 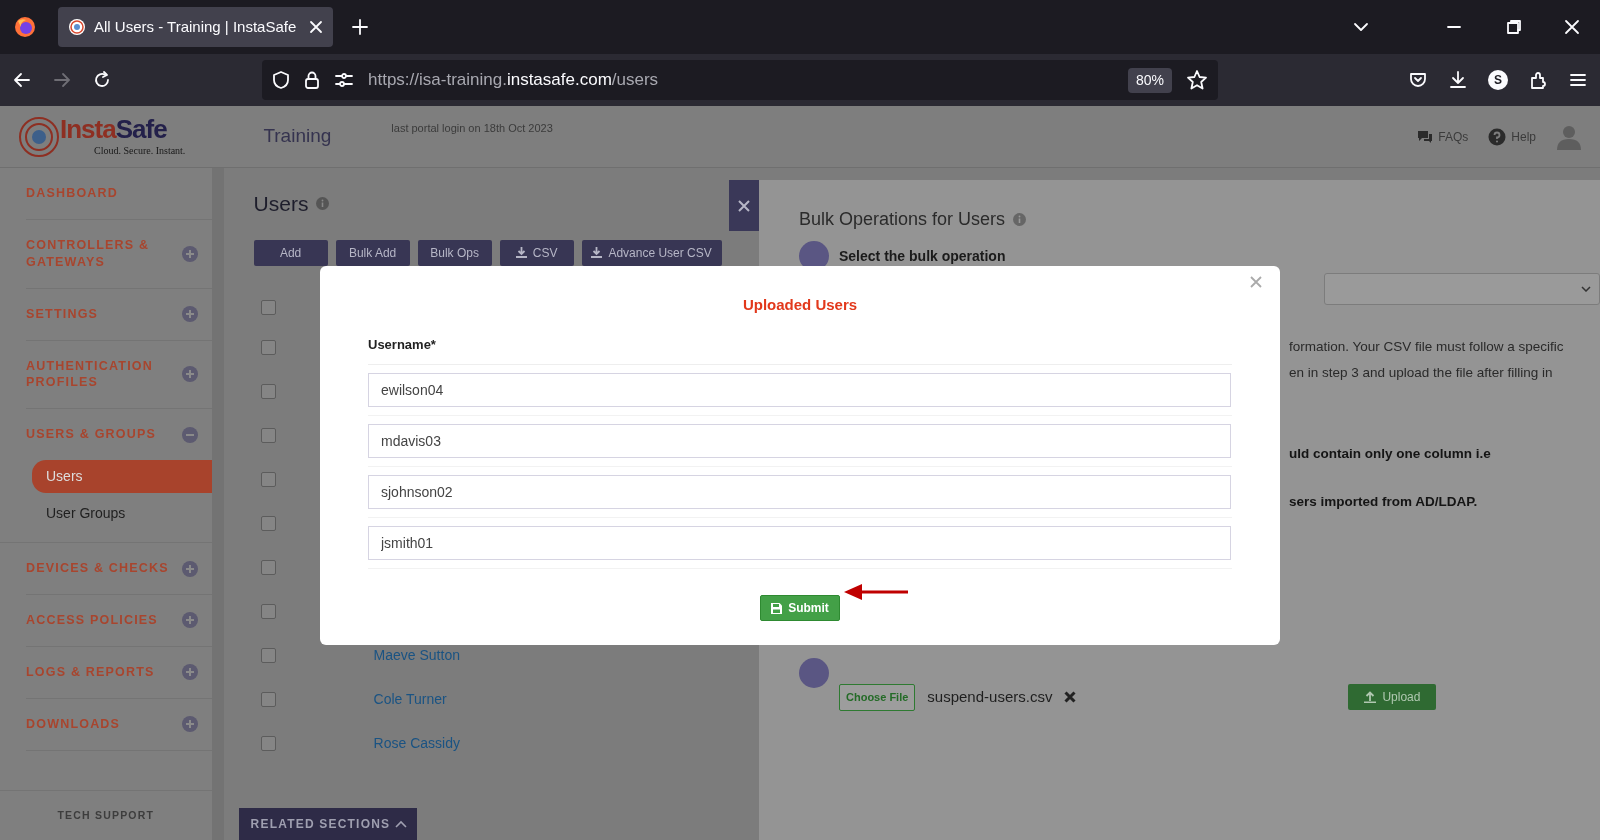 I want to click on arrow-annotation-icon, so click(x=877, y=592).